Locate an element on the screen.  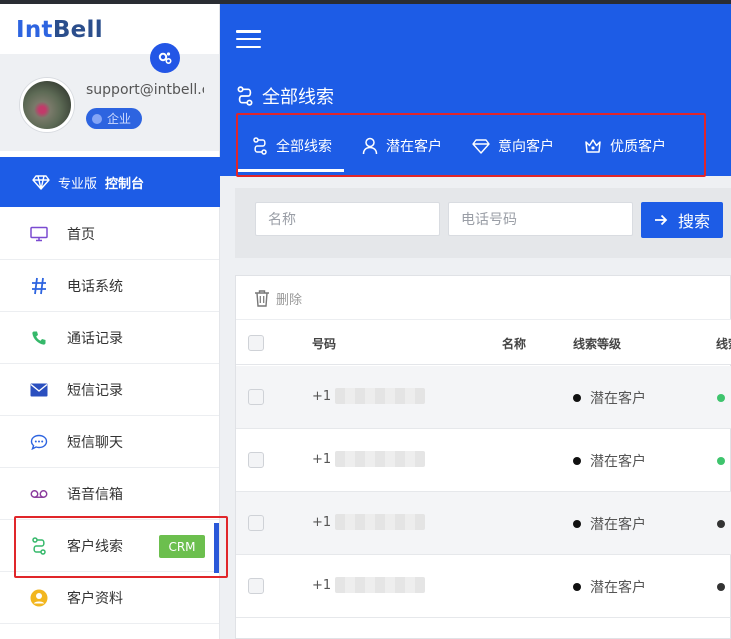
search-panel: 名称 电话号码 搜索 is located at coordinates (483, 223).